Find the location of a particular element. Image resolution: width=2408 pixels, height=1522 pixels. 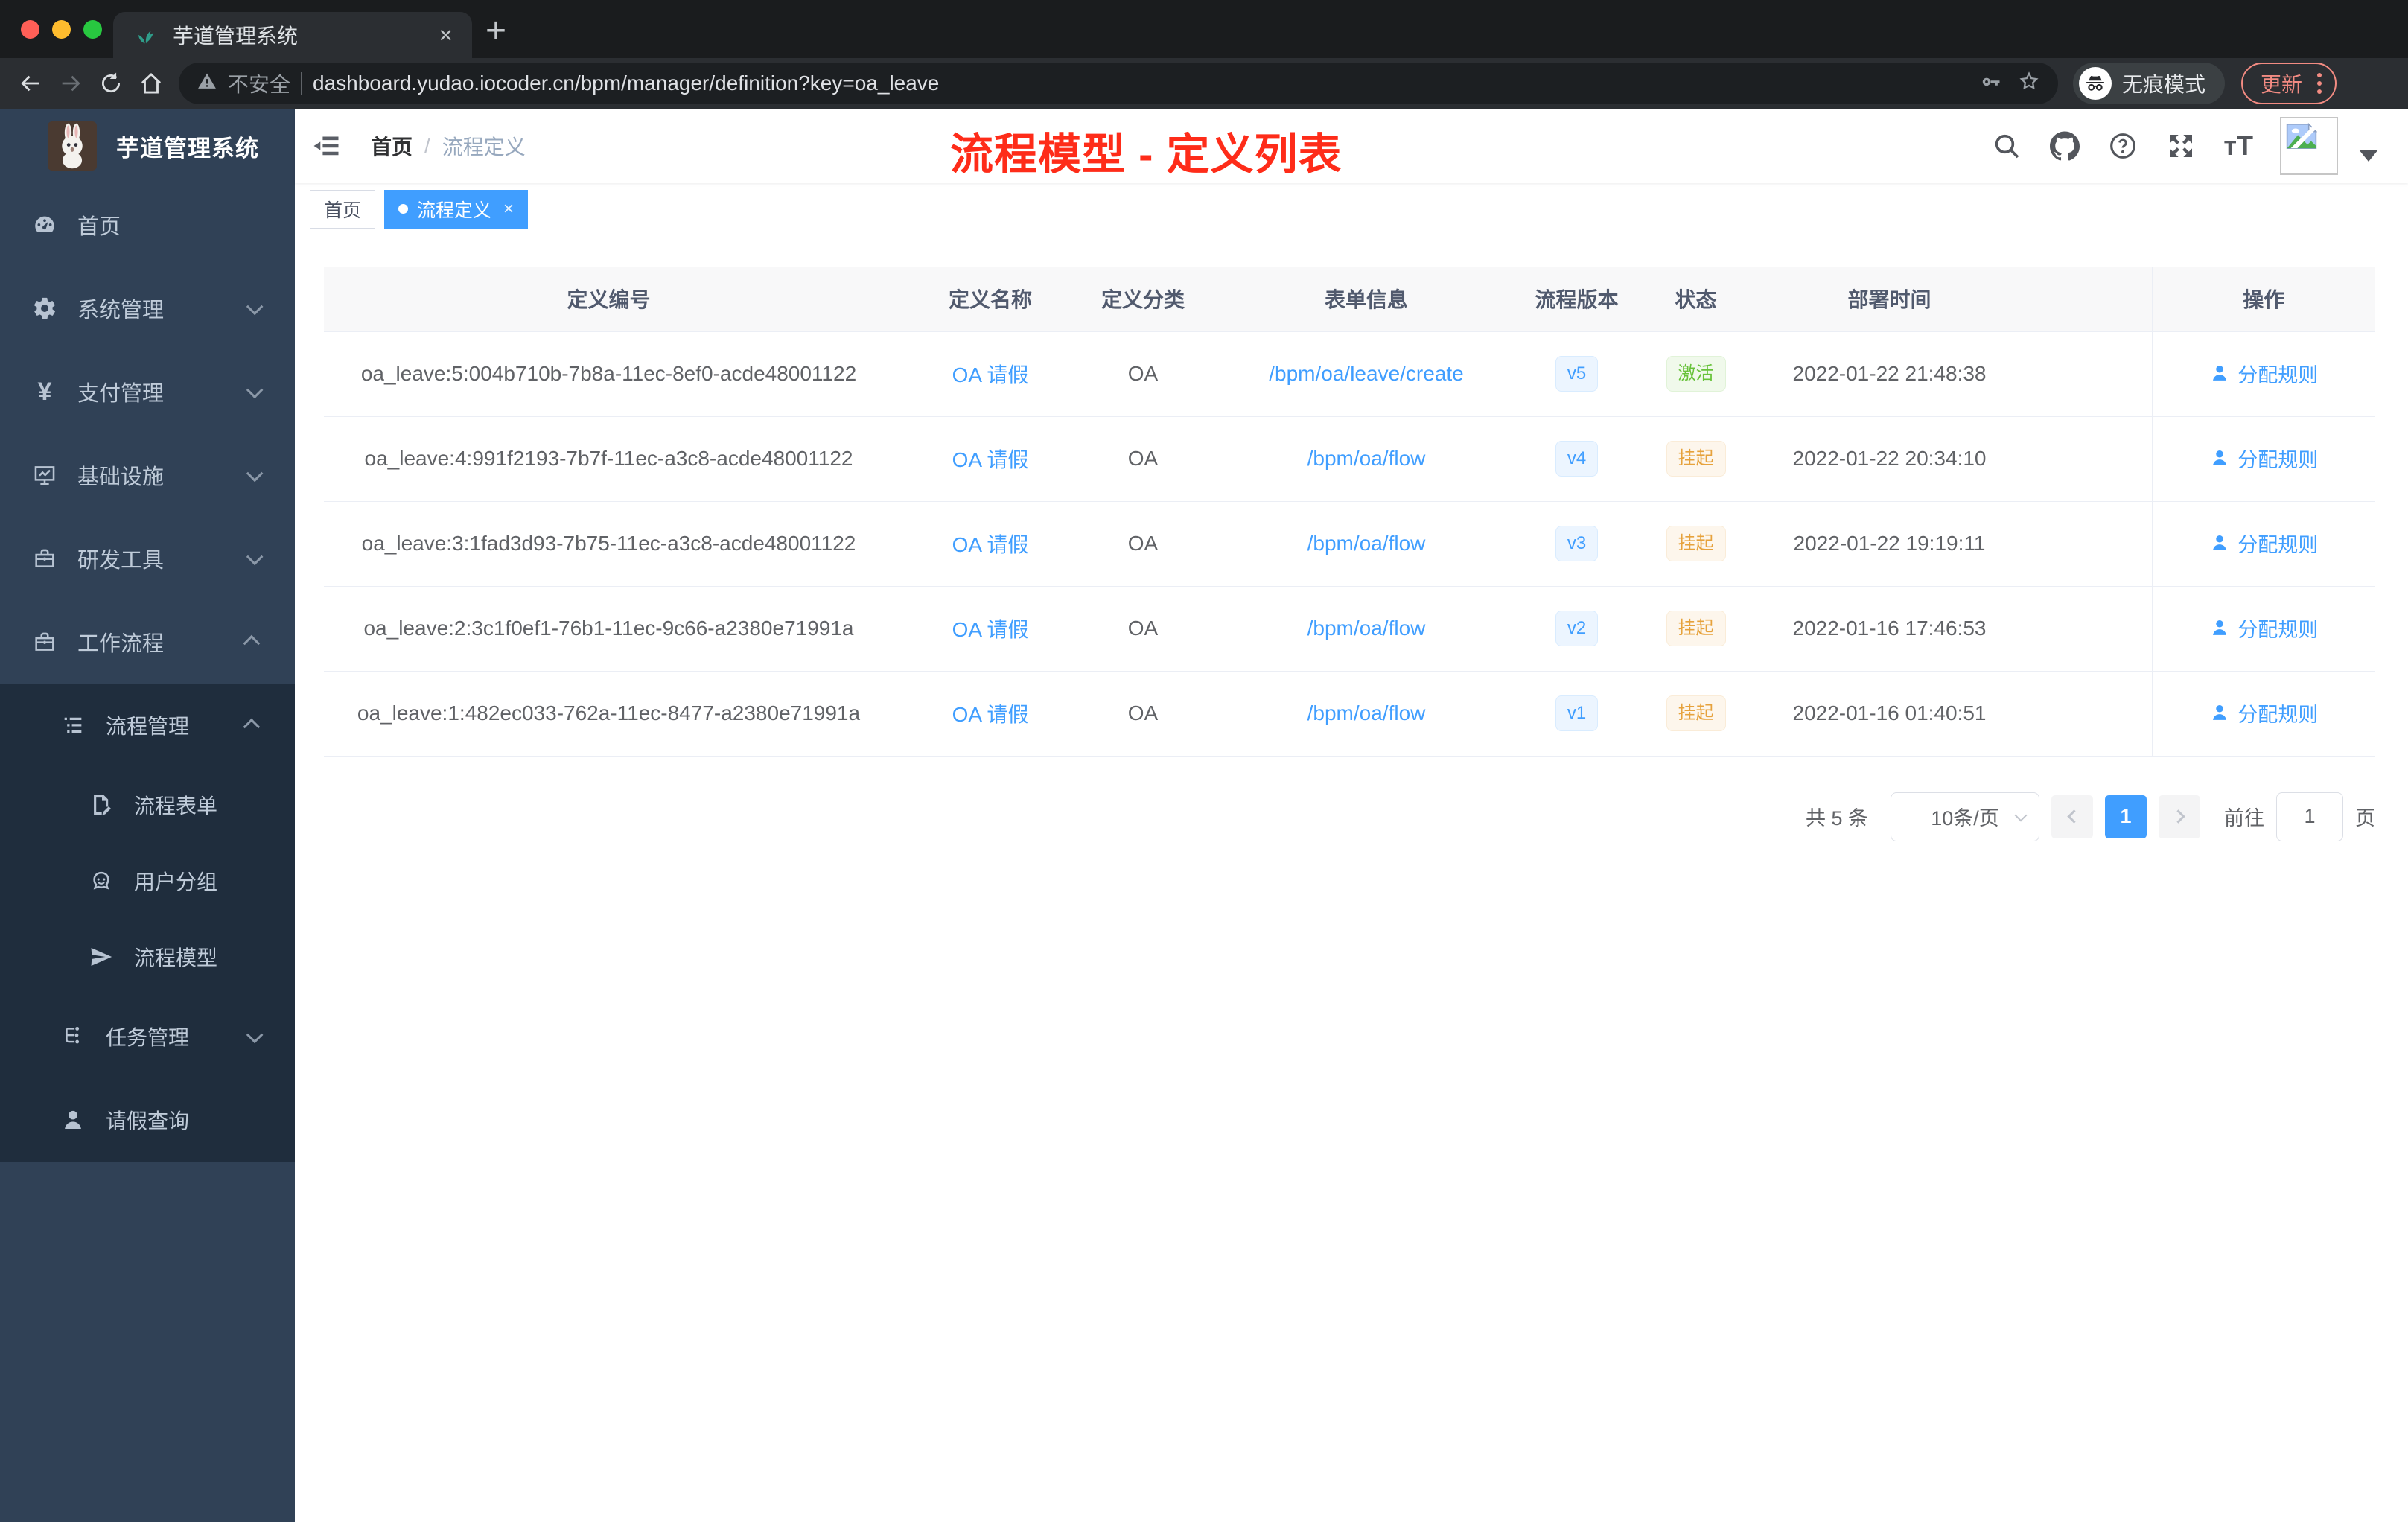

list-tree-icon is located at coordinates (73, 725).